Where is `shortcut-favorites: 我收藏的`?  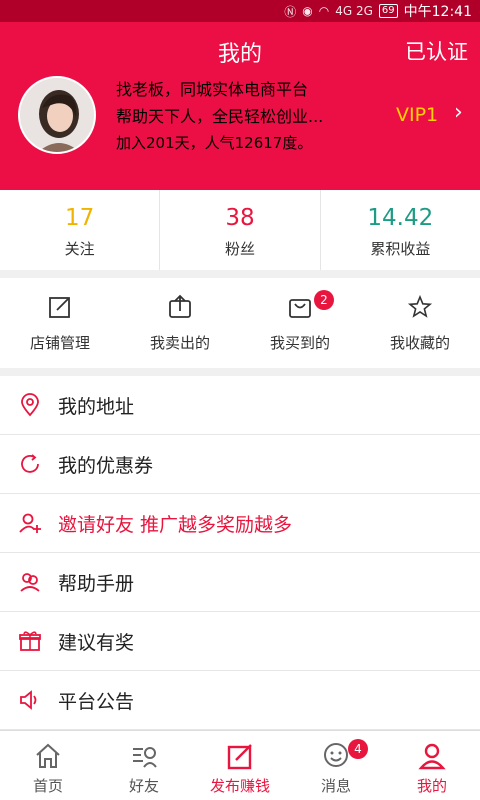 shortcut-favorites: 我收藏的 is located at coordinates (420, 323).